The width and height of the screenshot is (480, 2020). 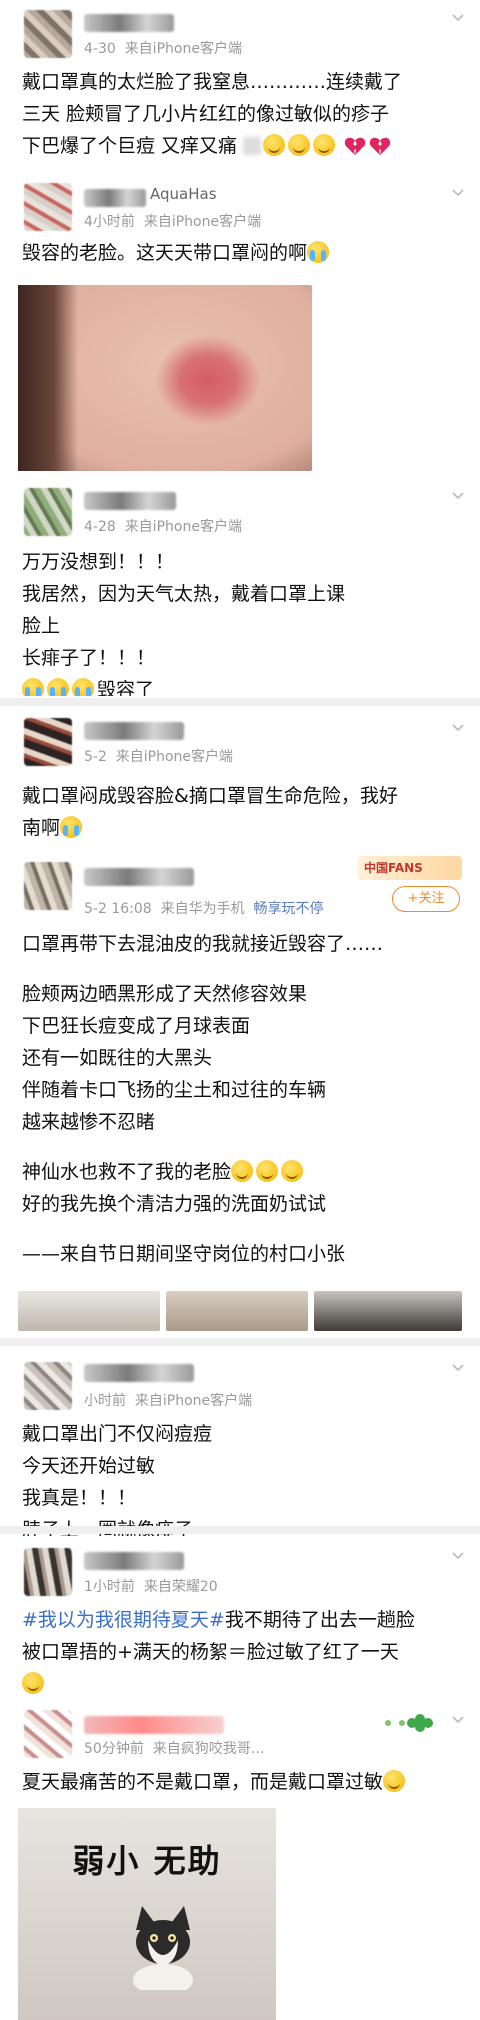 I want to click on post-4: 5-2 来自iPhone客户端 戴口罩闷成毁容脸&摘口罩冒生命危险，我好 南啊, so click(x=240, y=783).